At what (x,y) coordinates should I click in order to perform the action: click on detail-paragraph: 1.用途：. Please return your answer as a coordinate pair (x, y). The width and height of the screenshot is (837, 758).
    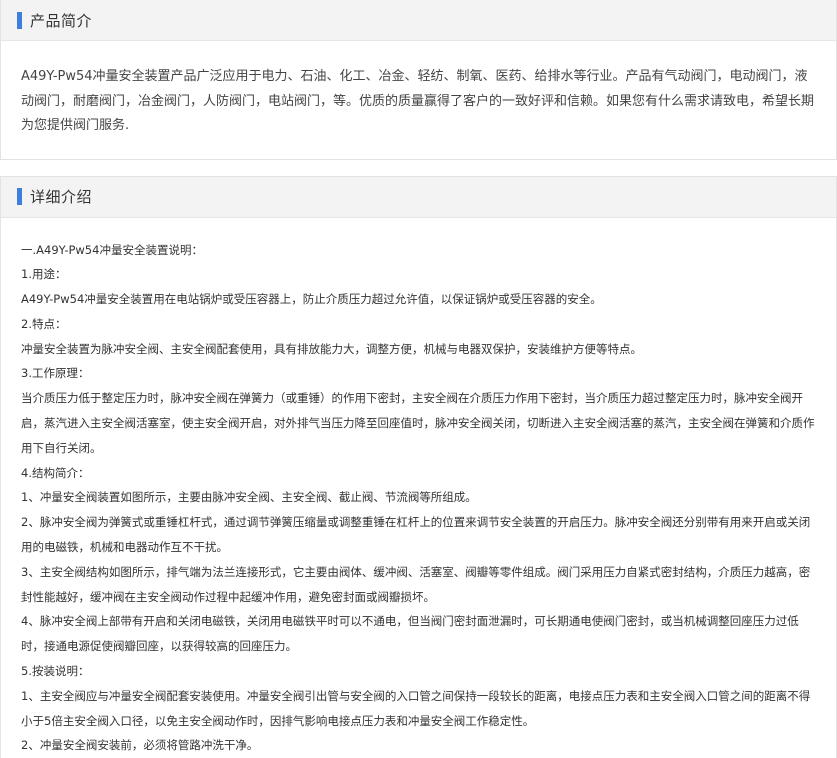
    Looking at the image, I should click on (44, 274).